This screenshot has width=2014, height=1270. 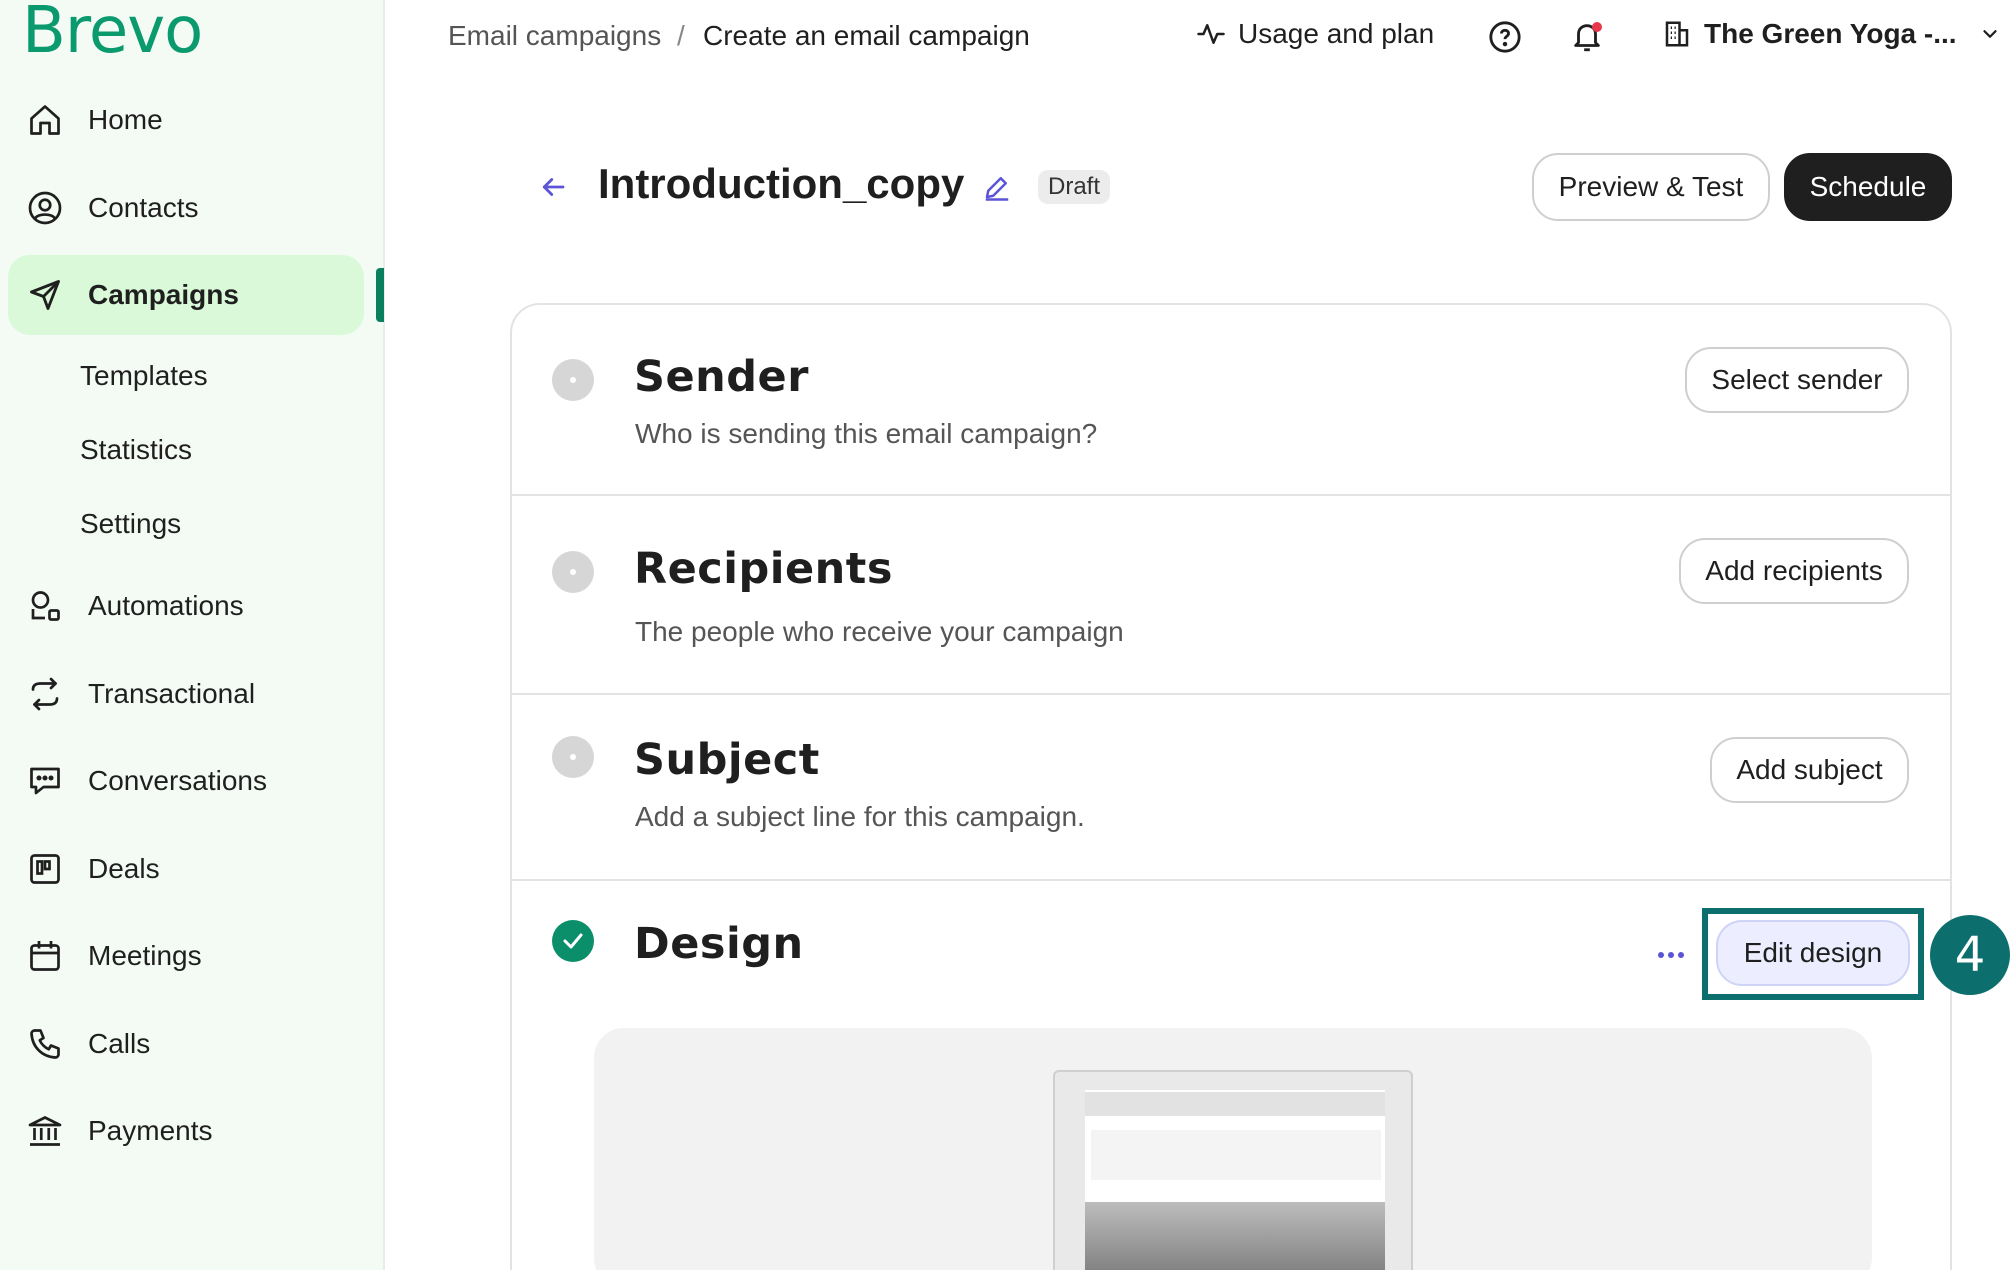 I want to click on thumbnail-banner, so click(x=1236, y=1155).